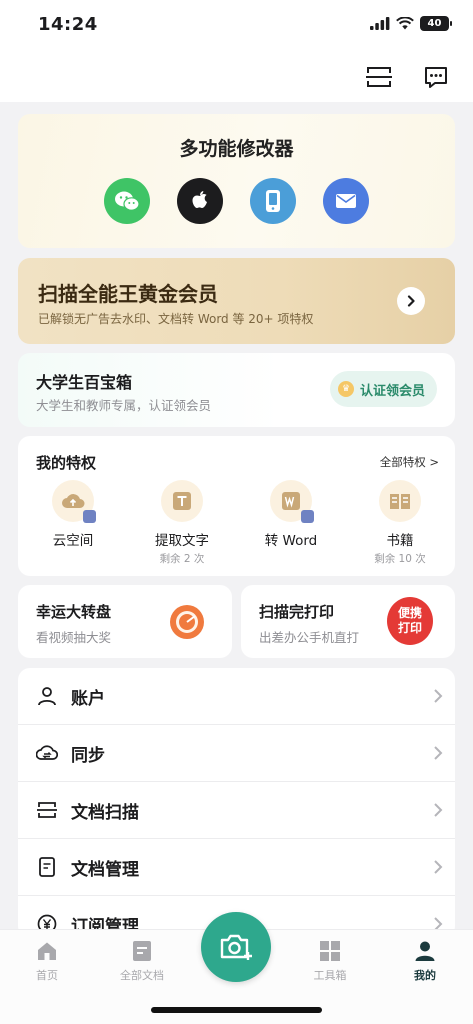 This screenshot has height=1024, width=473. I want to click on status-time: 14:24, so click(68, 24).